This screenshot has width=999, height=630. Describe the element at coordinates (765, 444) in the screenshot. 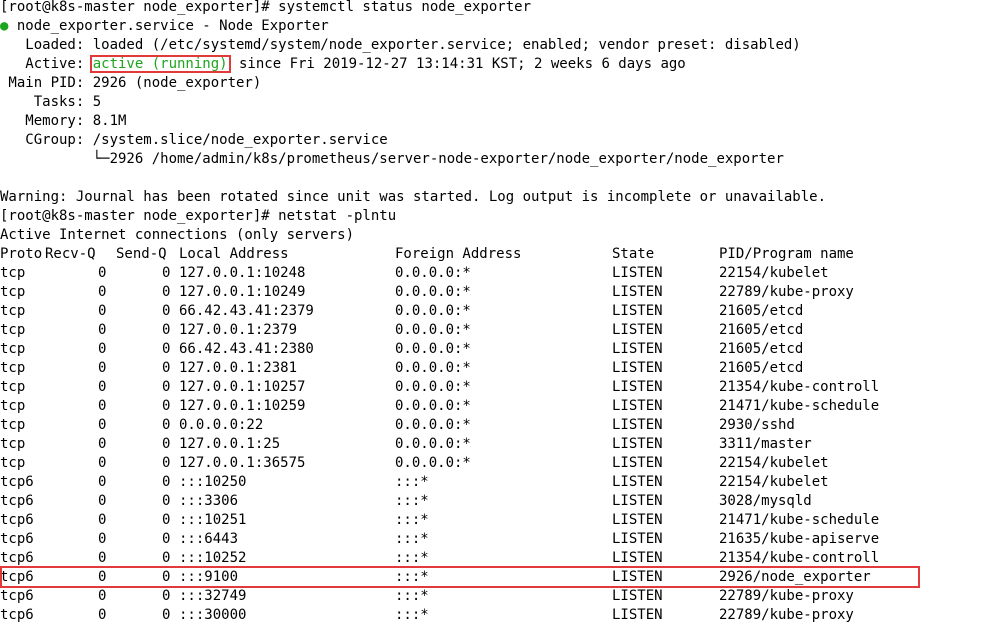

I see `cell-pid: 3311/master` at that location.